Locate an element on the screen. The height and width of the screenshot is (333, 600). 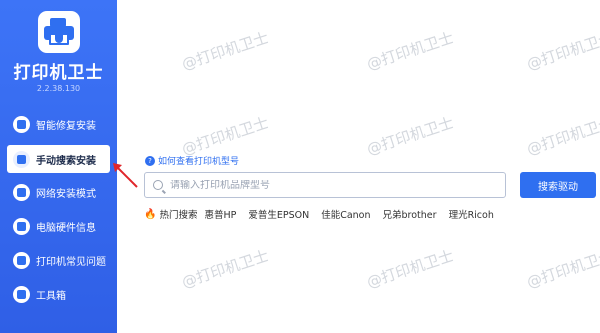
hot-search-label: 热门搜索 is located at coordinates (178, 215).